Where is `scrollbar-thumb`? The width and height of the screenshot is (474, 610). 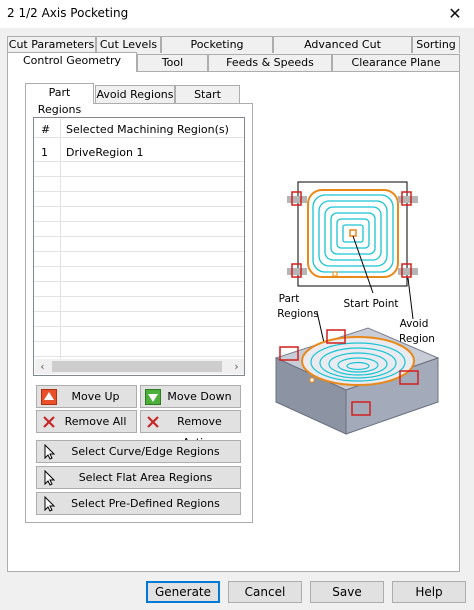
scrollbar-thumb is located at coordinates (137, 366).